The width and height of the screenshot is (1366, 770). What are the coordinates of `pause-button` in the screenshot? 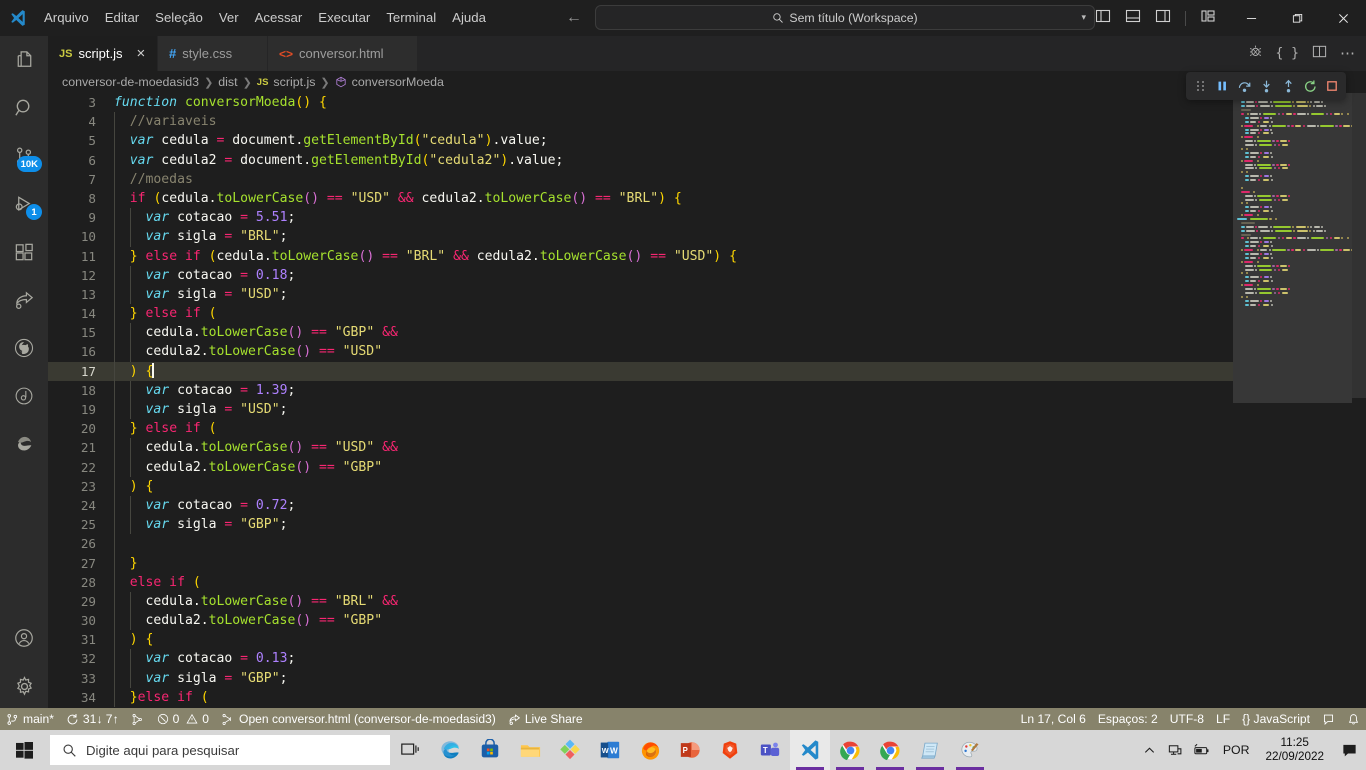 It's located at (1222, 86).